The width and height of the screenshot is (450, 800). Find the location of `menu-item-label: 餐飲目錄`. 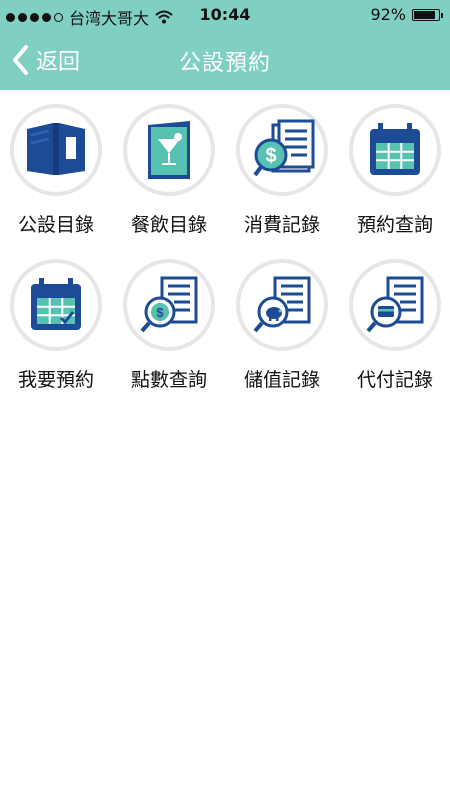

menu-item-label: 餐飲目錄 is located at coordinates (168, 225).